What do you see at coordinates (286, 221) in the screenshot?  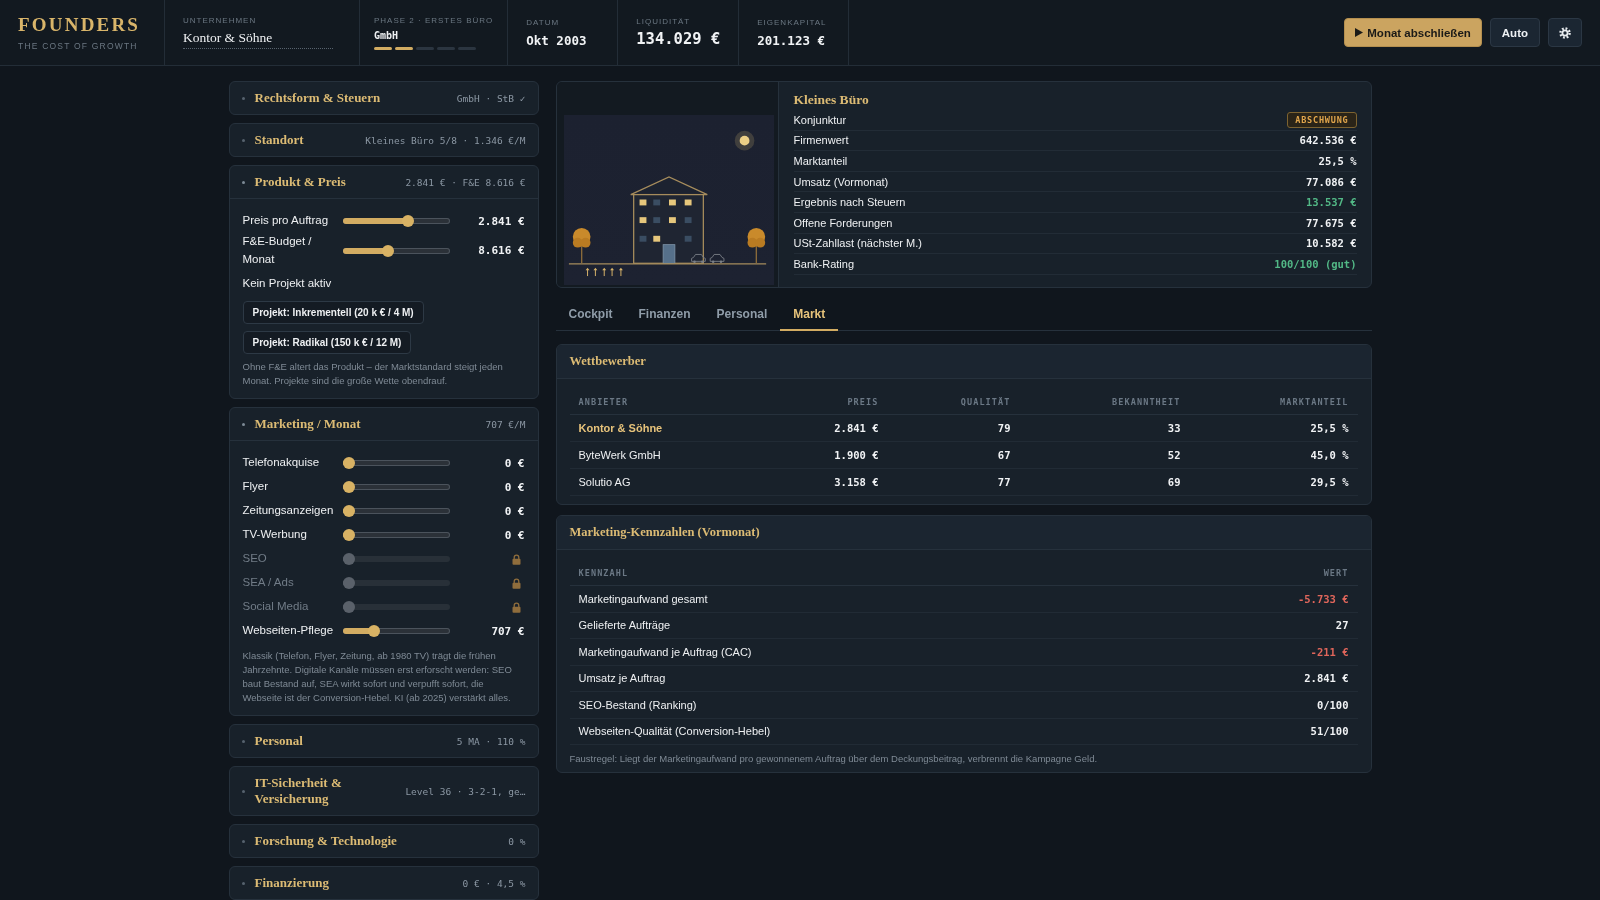 I see `slider-label: Preis pro Auftrag` at bounding box center [286, 221].